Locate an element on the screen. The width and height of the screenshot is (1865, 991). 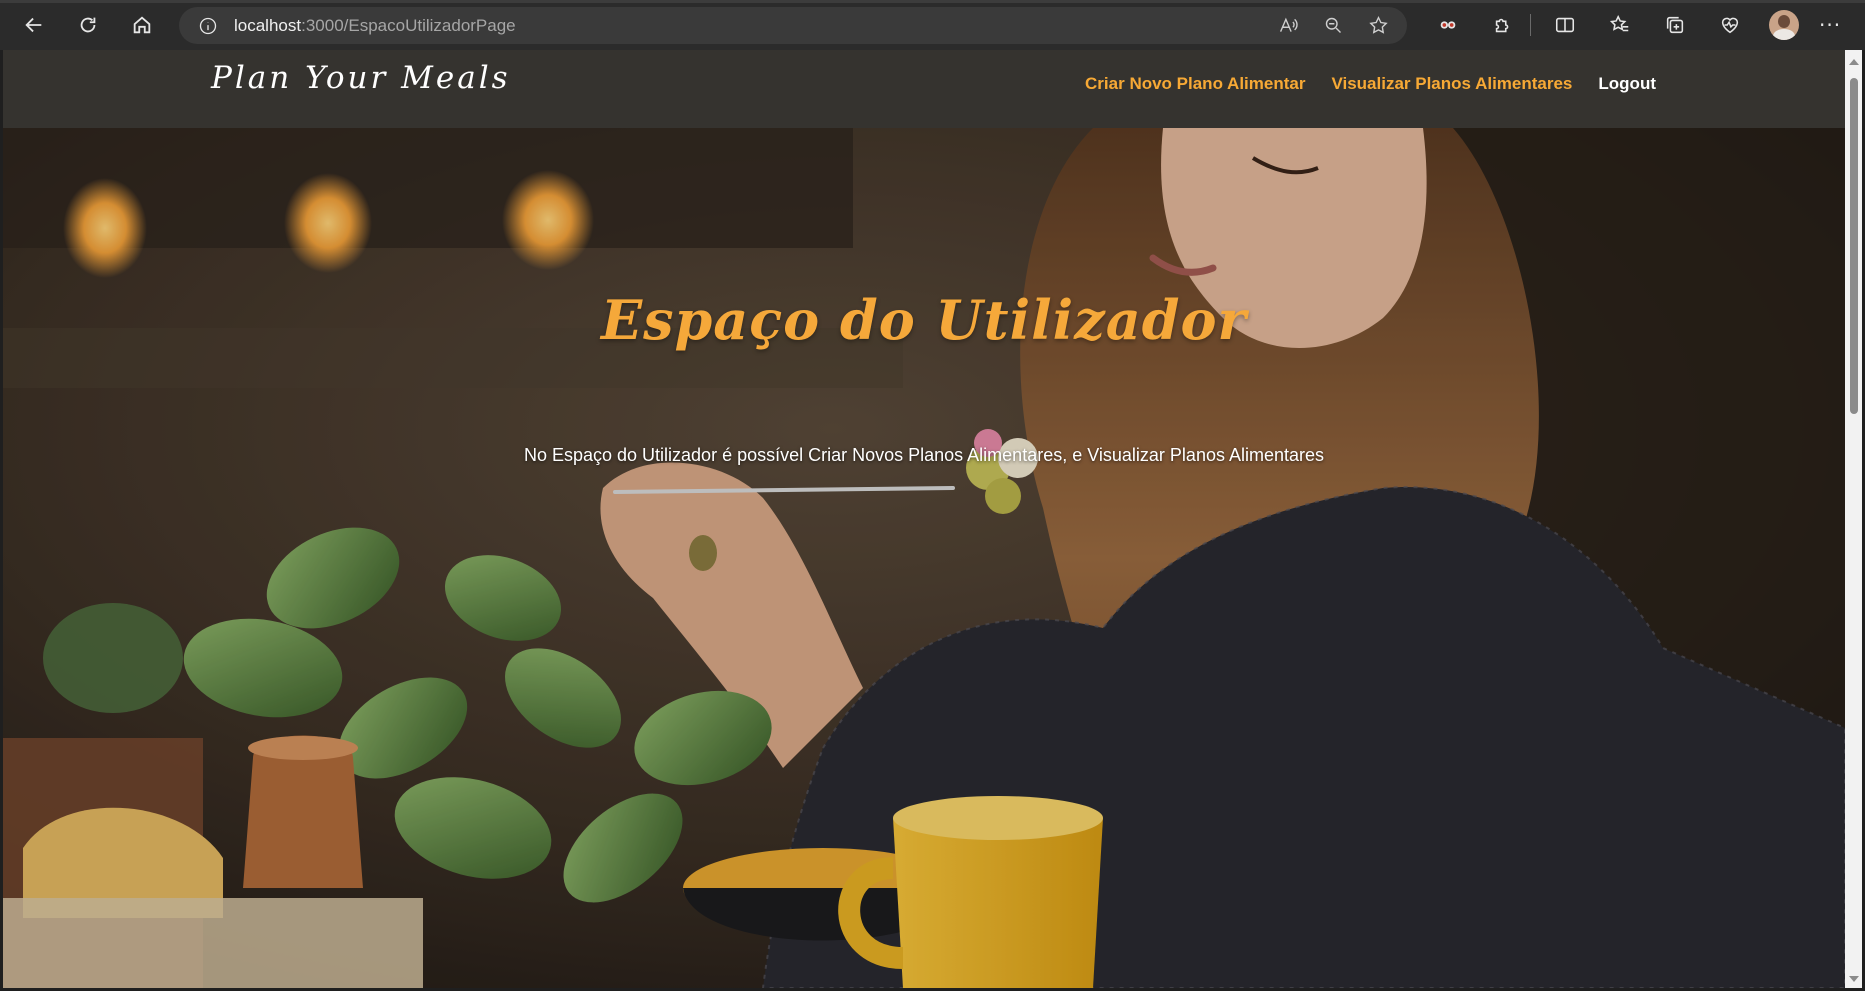
more-icon: ··· is located at coordinates (1830, 25).